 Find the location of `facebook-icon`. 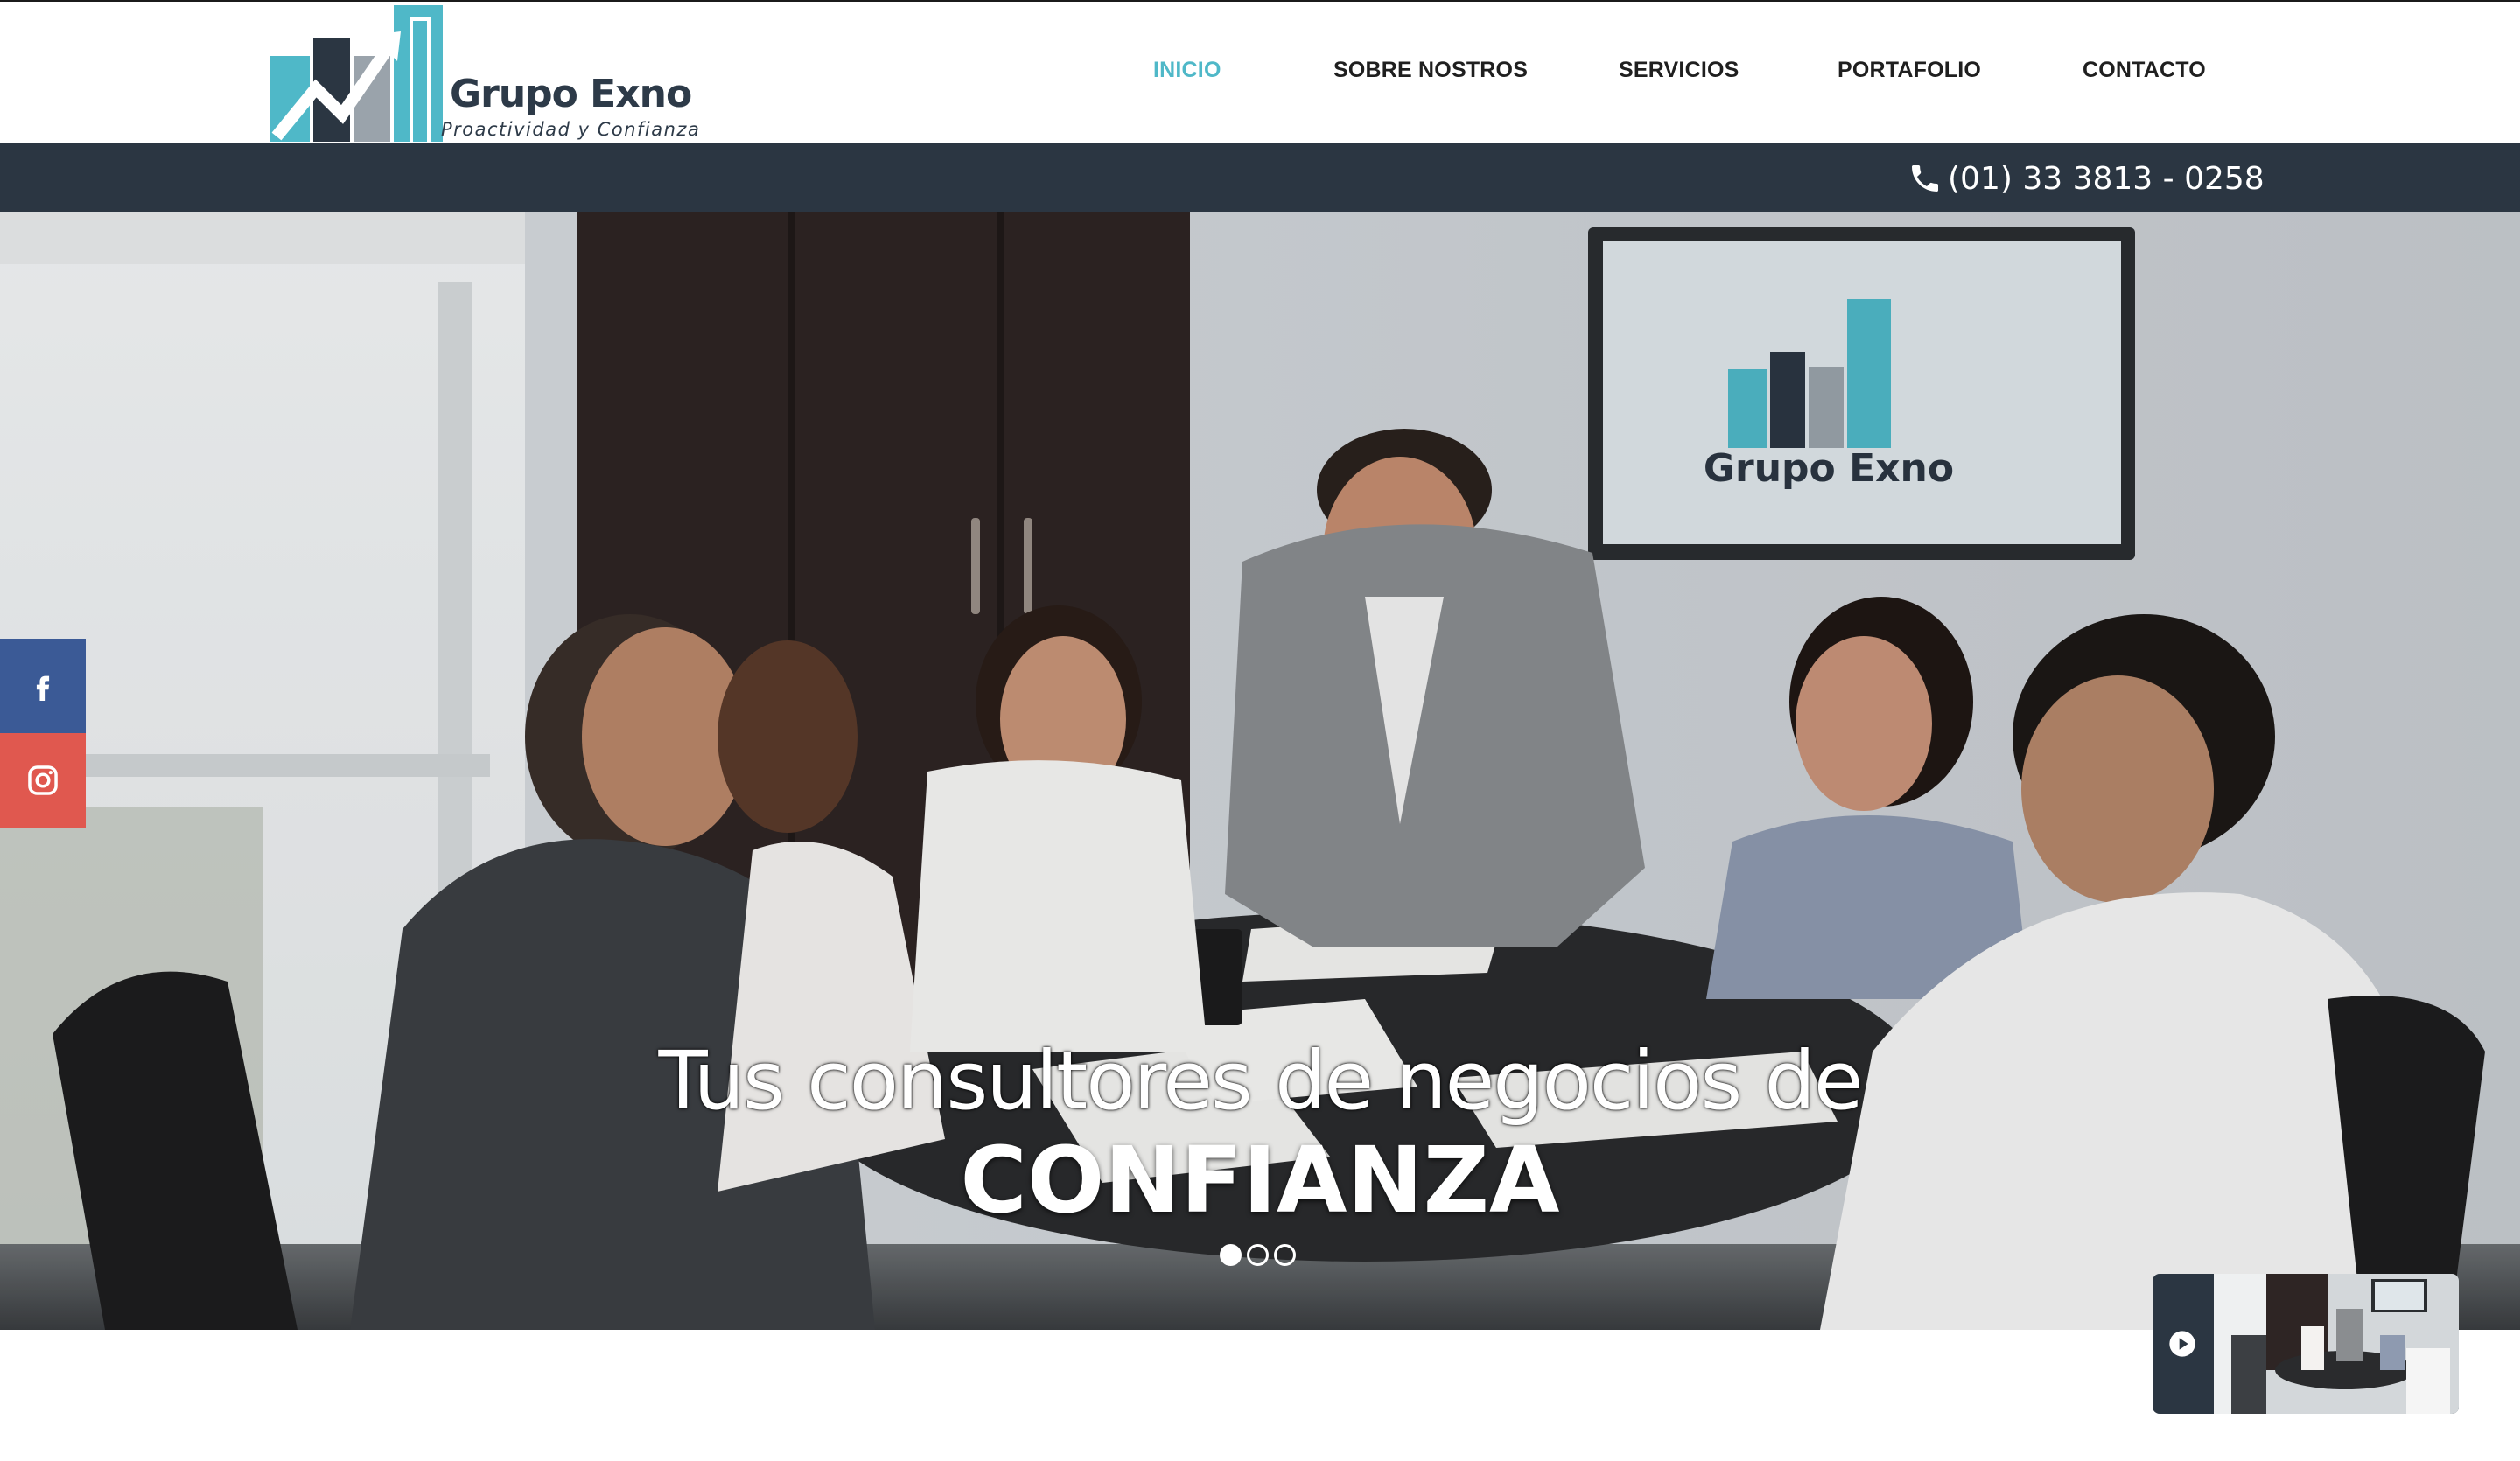

facebook-icon is located at coordinates (43, 688).